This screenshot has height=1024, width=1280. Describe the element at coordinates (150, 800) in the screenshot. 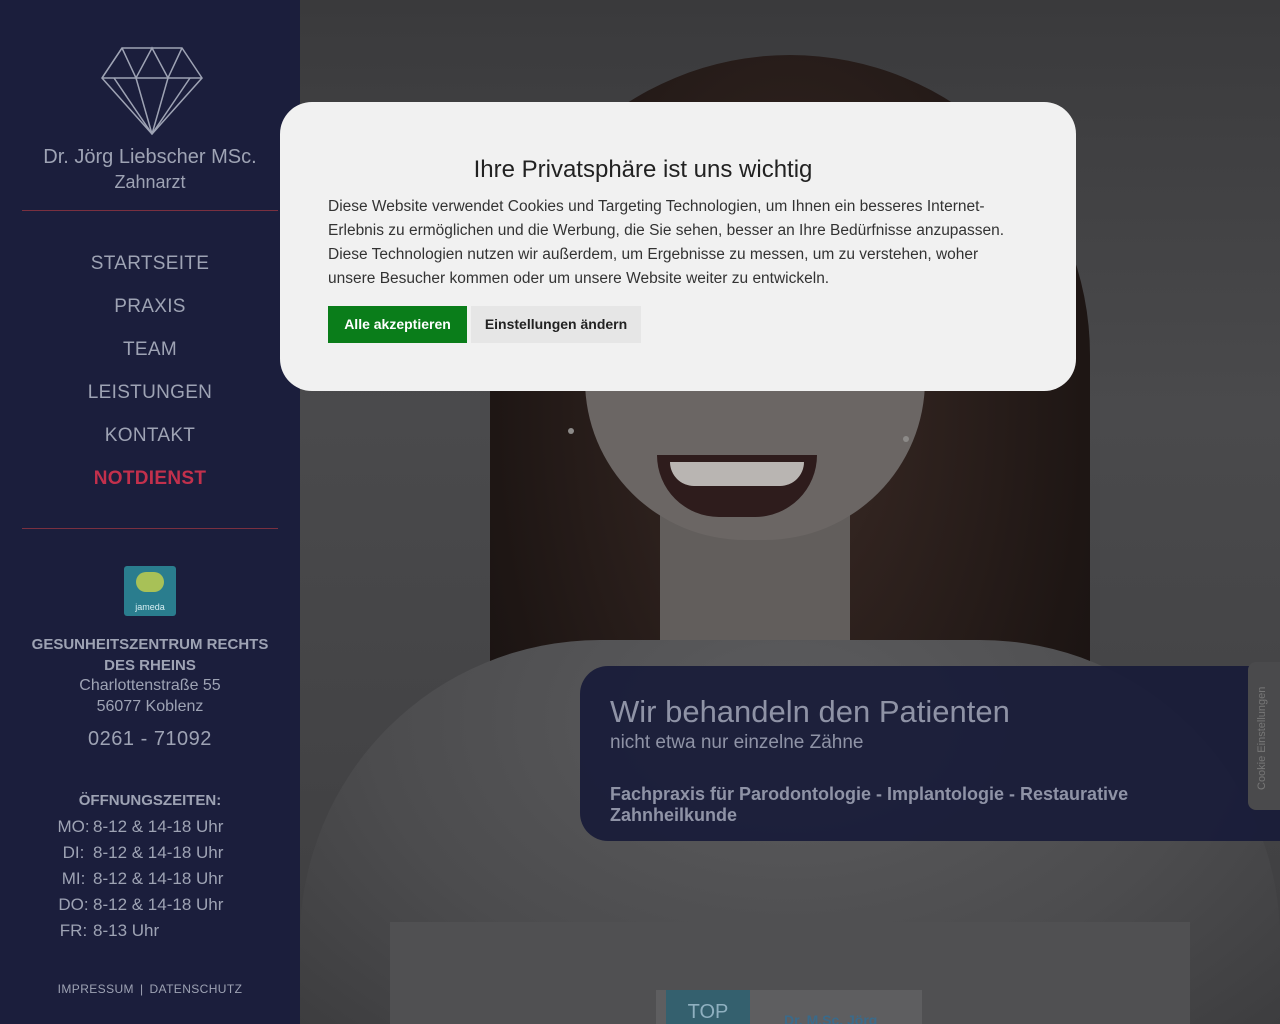

I see `hours-title: ÖFFNUNGSZEITEN:` at that location.